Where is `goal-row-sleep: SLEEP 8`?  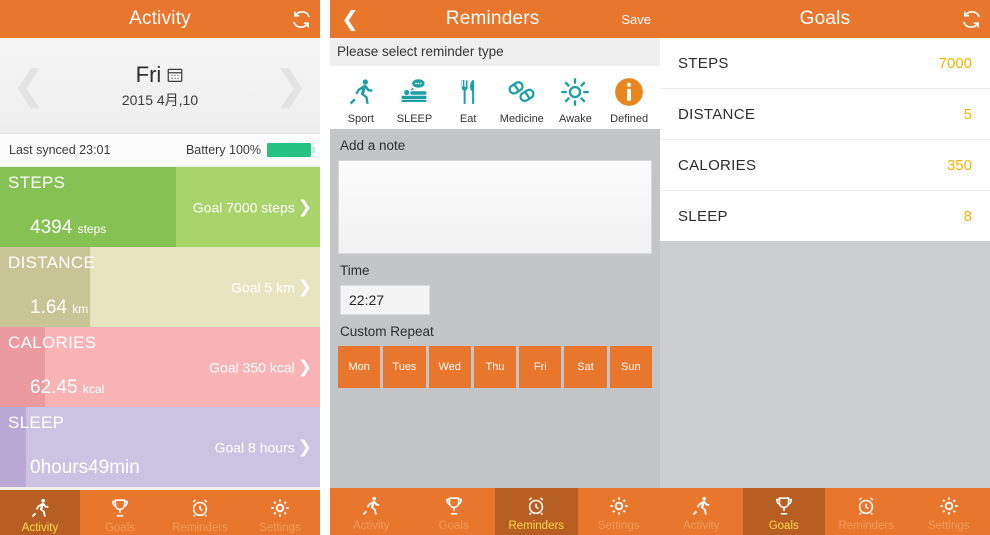 goal-row-sleep: SLEEP 8 is located at coordinates (825, 216).